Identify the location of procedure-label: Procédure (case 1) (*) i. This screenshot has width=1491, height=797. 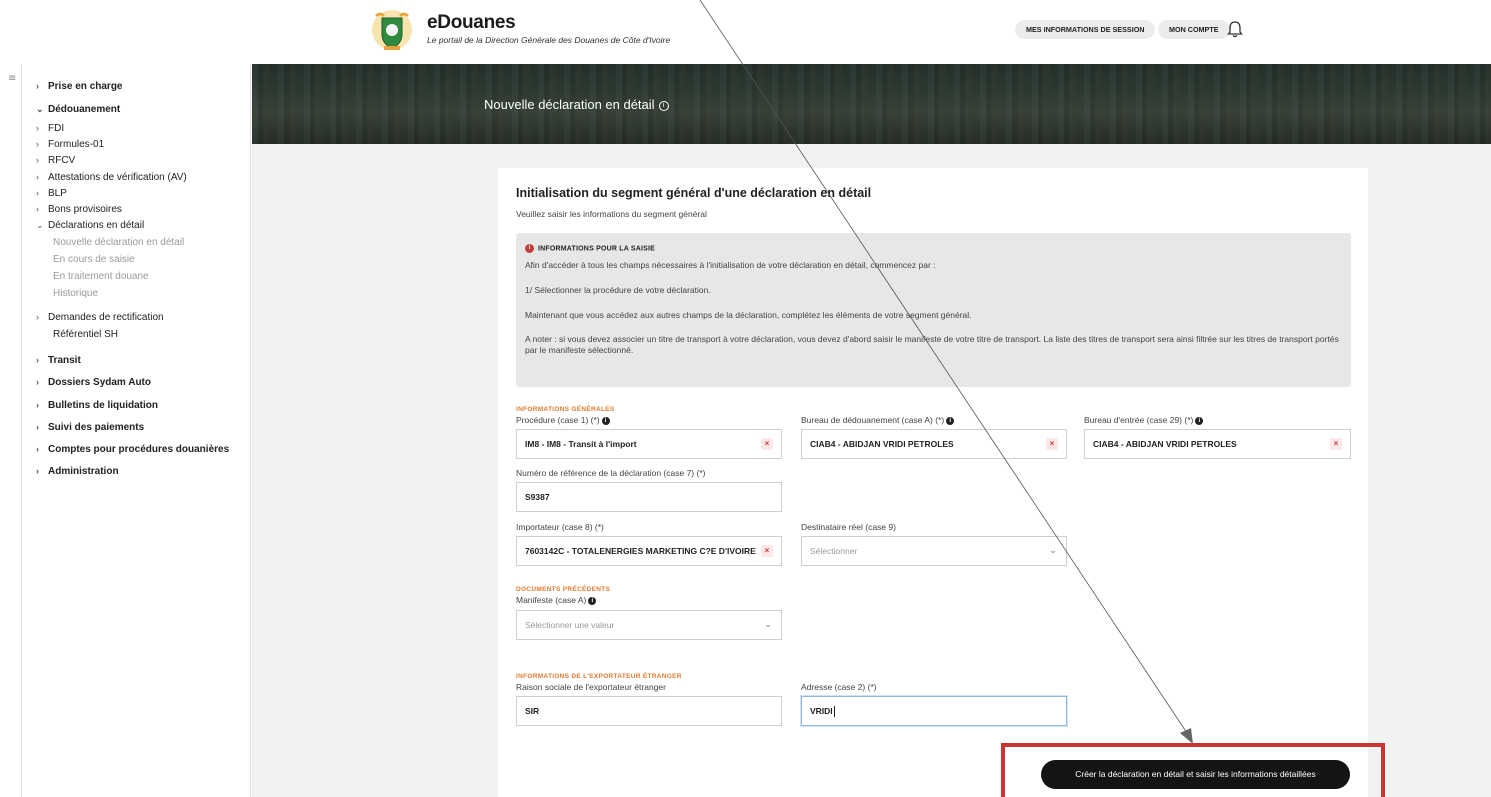
(563, 420).